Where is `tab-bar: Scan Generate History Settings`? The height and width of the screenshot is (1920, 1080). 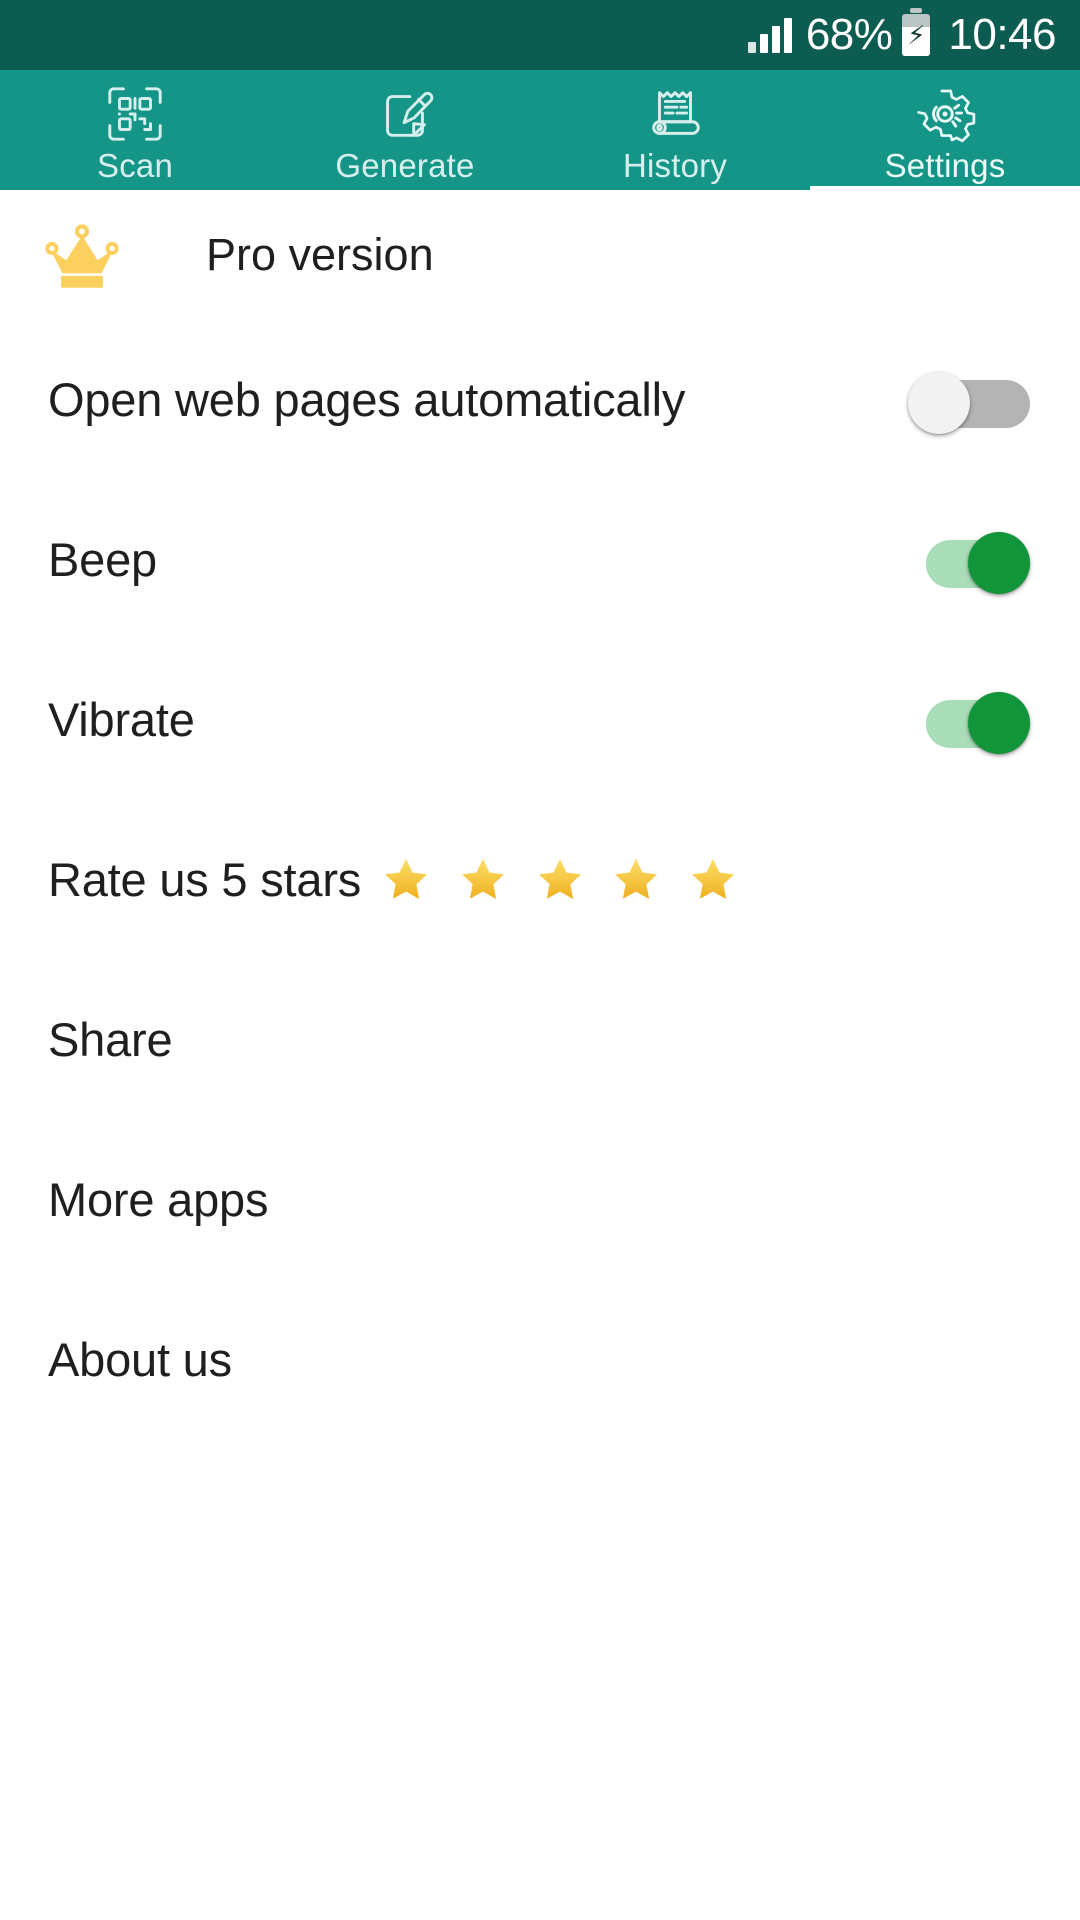 tab-bar: Scan Generate History Settings is located at coordinates (540, 130).